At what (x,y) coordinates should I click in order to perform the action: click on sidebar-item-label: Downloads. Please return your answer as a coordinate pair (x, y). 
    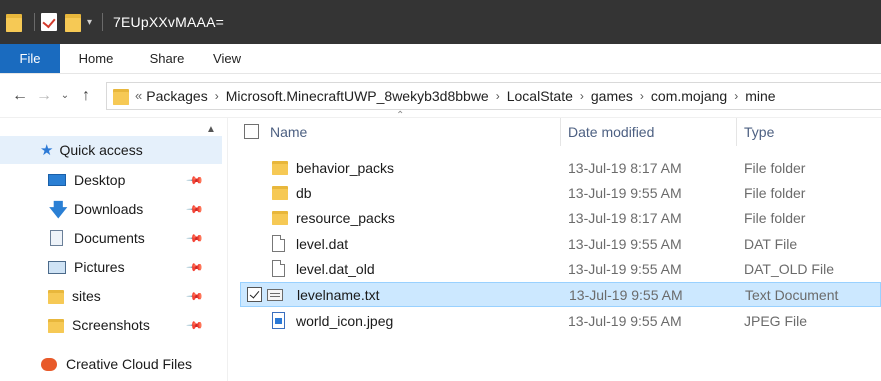
    Looking at the image, I should click on (109, 209).